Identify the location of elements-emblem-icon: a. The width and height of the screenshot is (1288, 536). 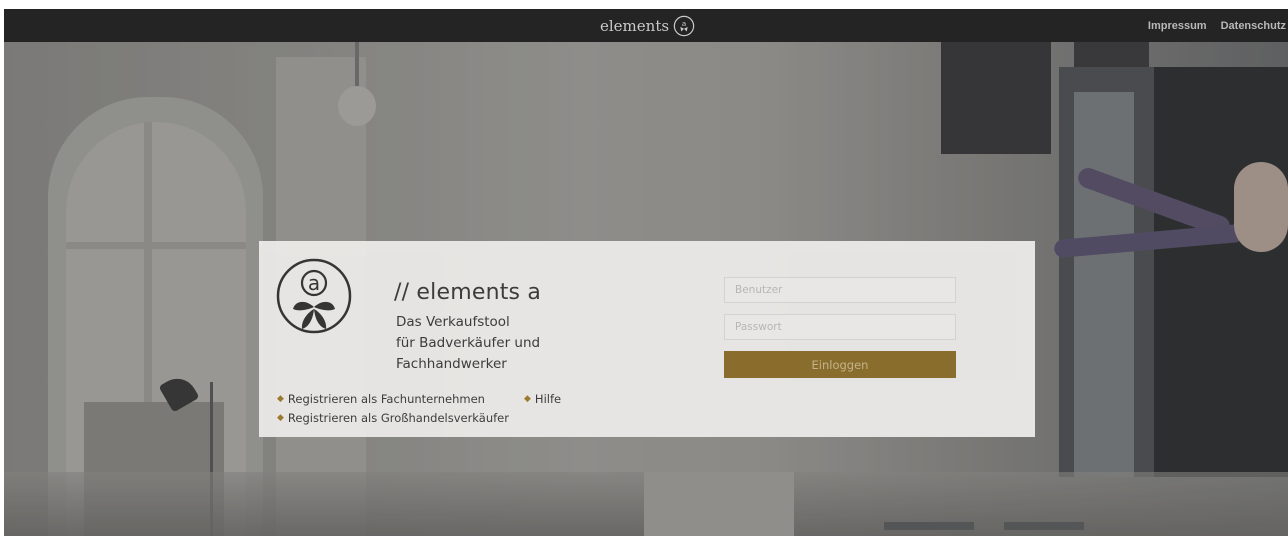
(684, 26).